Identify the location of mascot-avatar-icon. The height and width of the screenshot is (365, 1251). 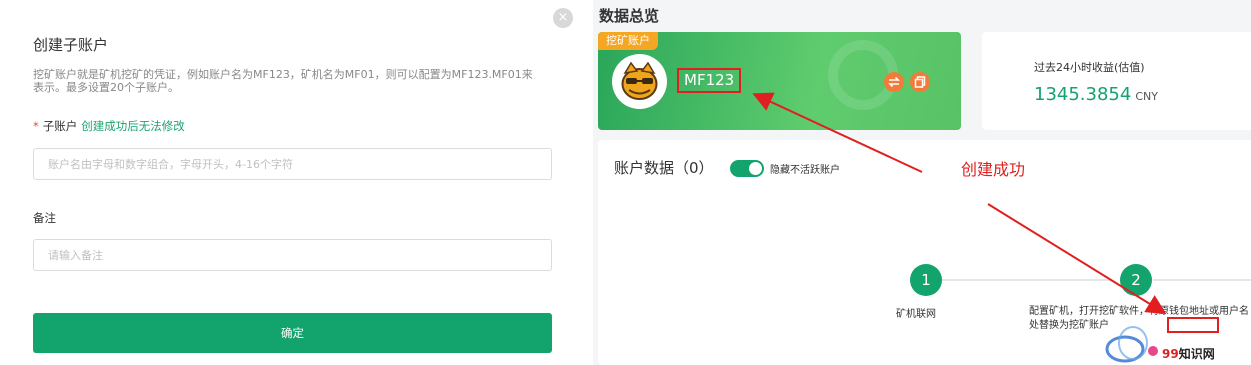
(639, 80).